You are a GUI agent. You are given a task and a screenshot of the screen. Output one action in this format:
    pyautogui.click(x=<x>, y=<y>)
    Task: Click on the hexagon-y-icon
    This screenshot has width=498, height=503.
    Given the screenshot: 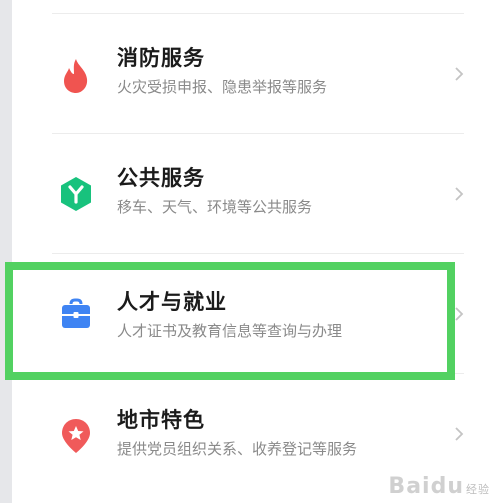 What is the action you would take?
    pyautogui.click(x=76, y=194)
    